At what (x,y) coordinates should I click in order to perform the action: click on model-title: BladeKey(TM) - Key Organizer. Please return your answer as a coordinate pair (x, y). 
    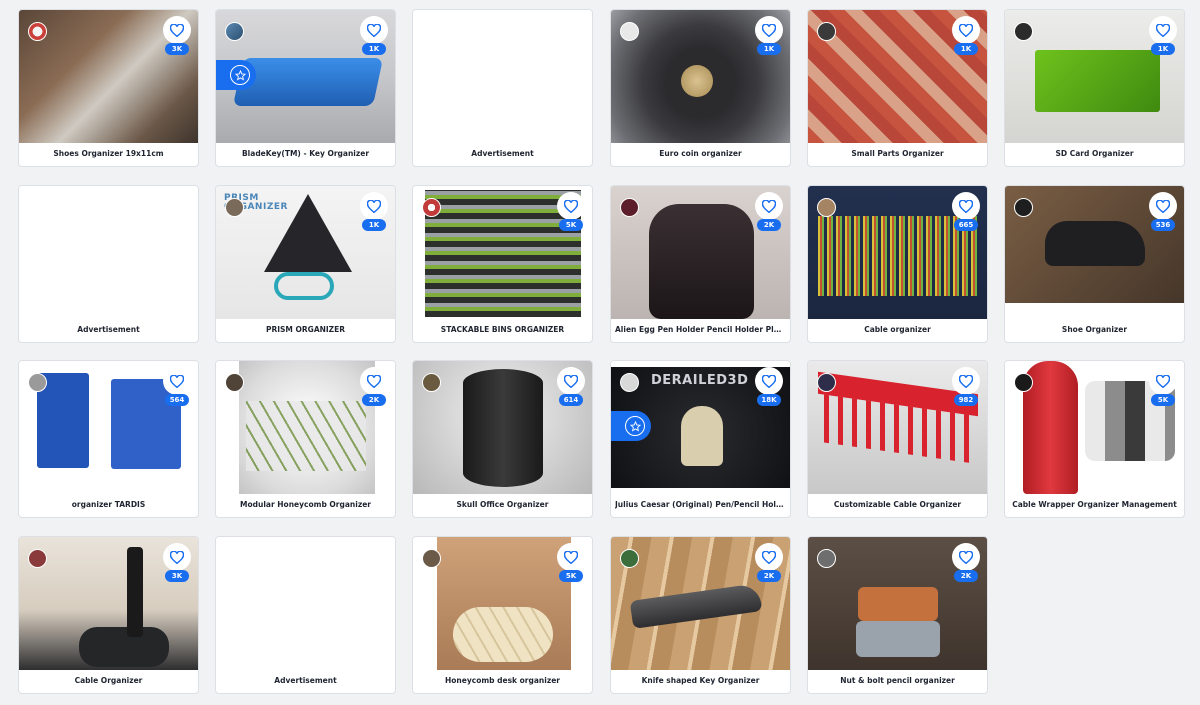
    Looking at the image, I should click on (305, 153).